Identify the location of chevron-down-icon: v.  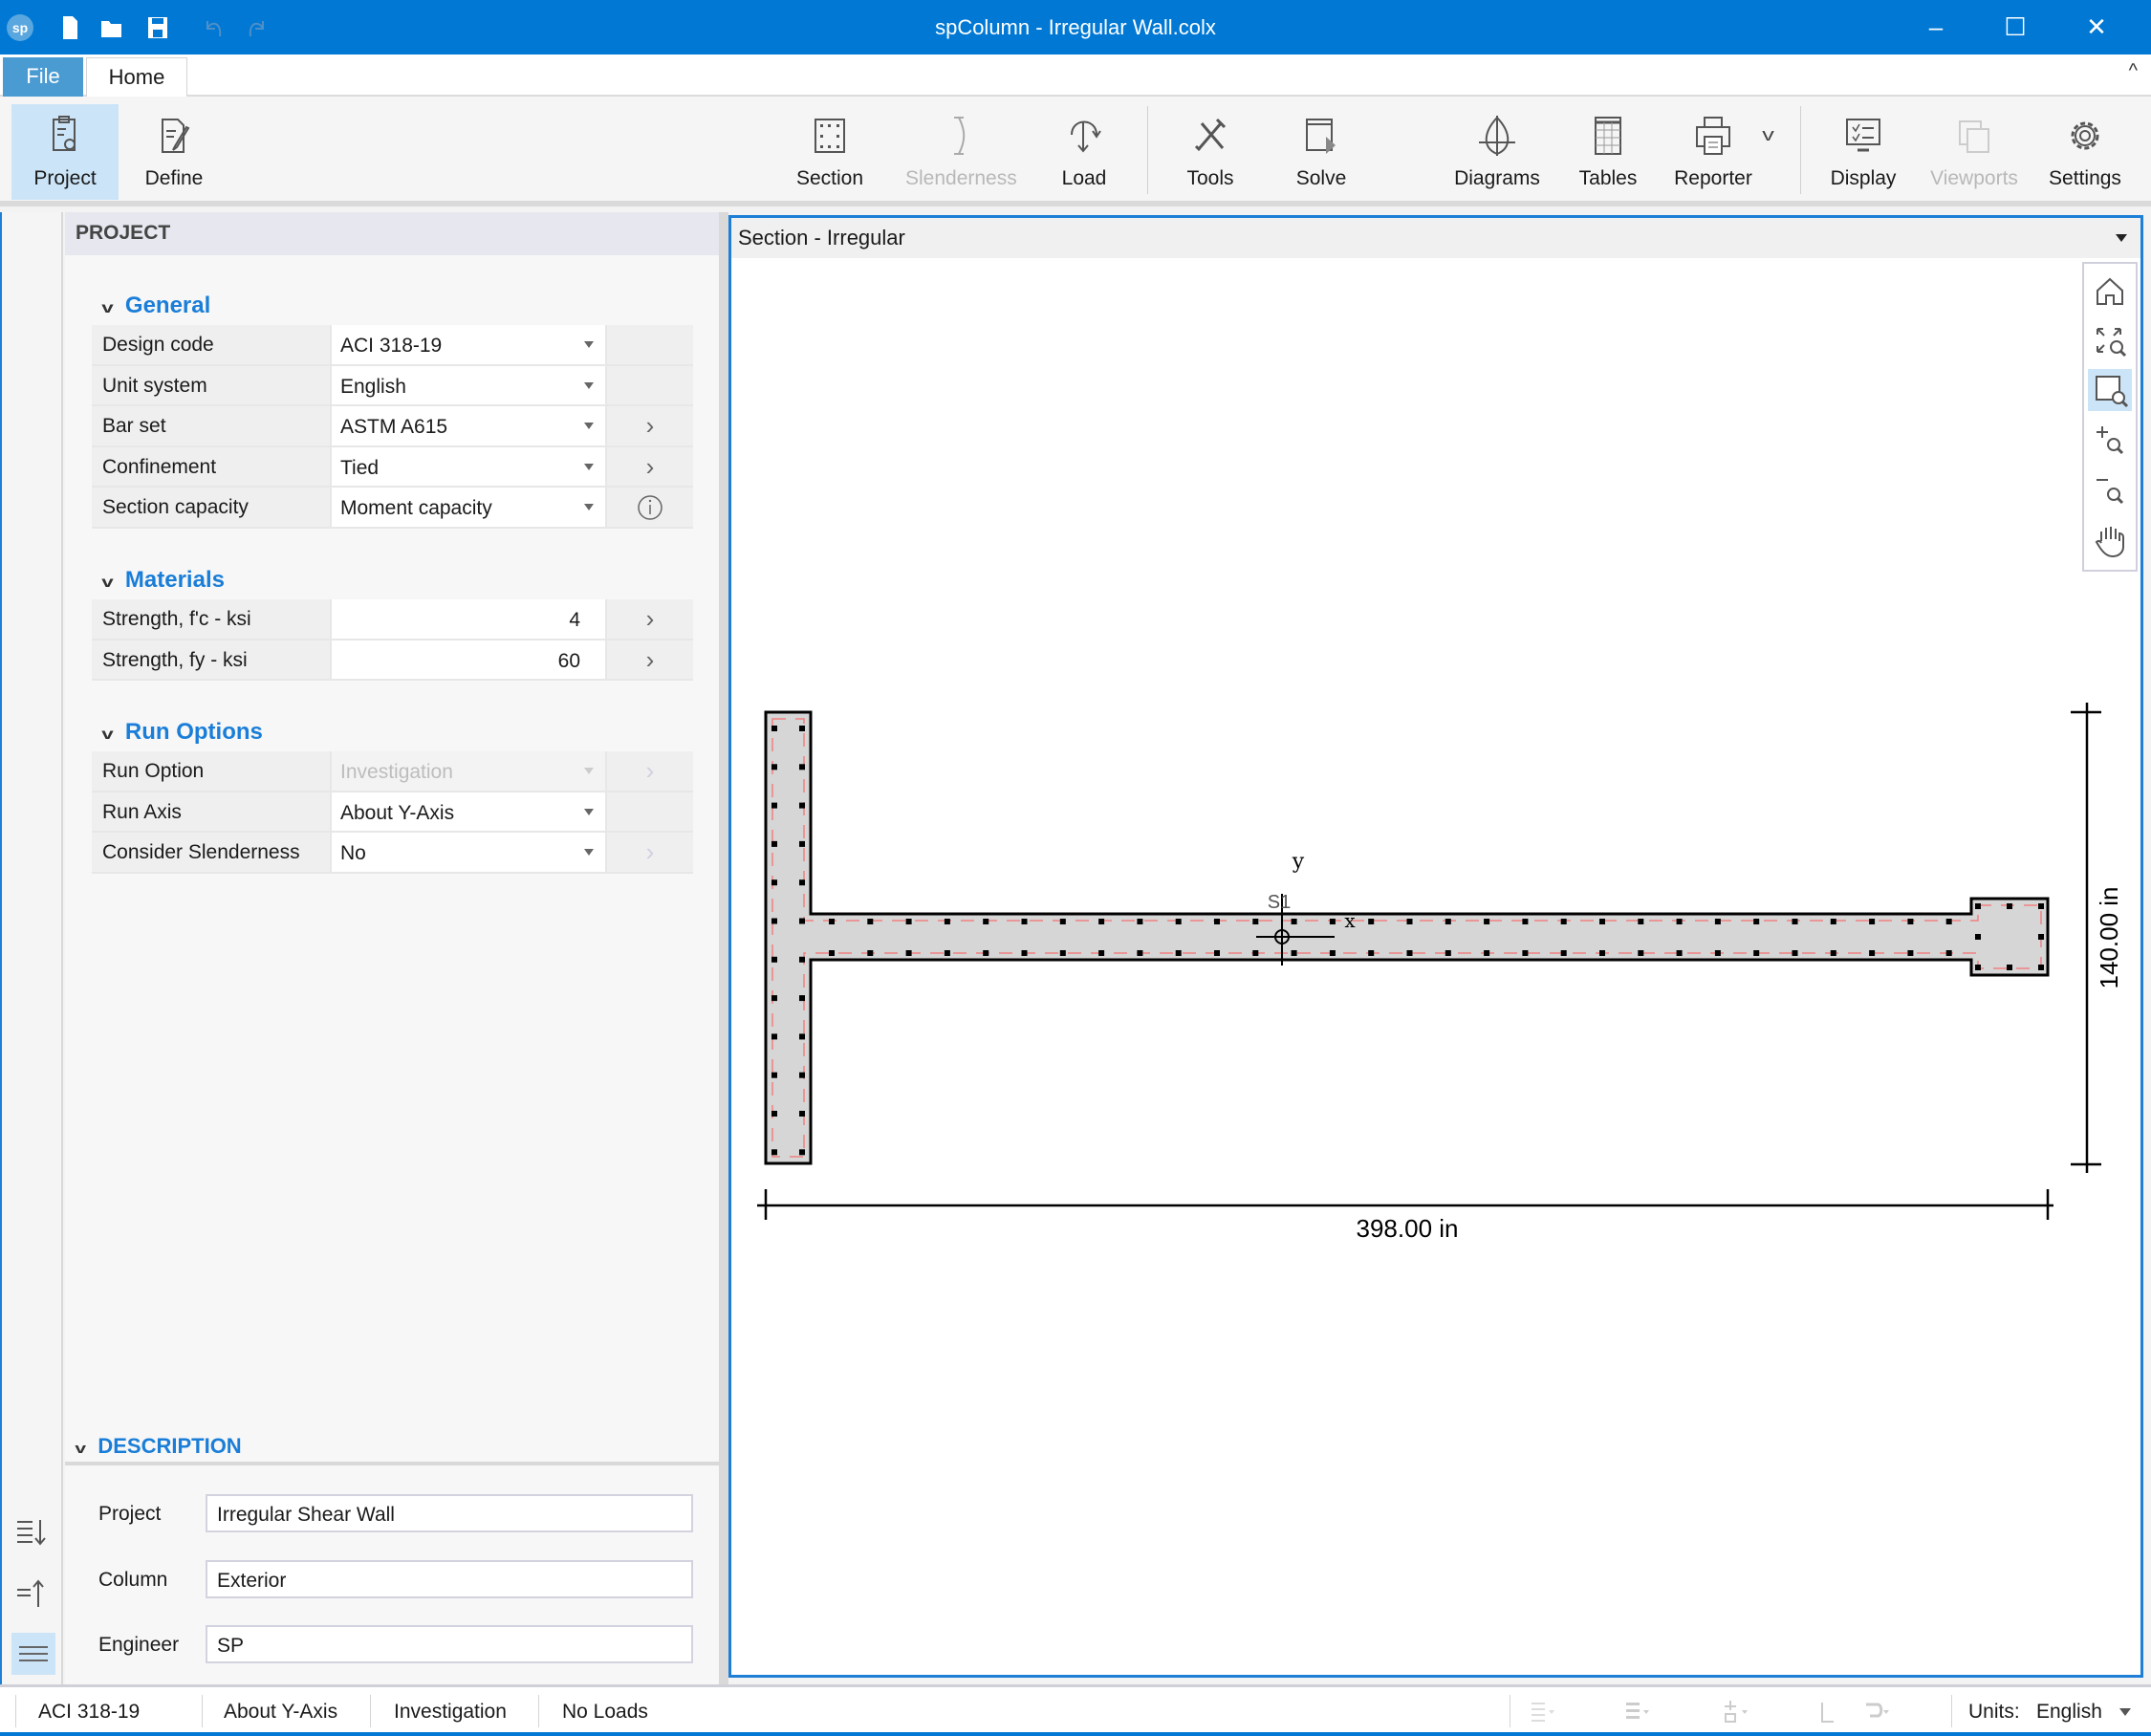
(107, 308).